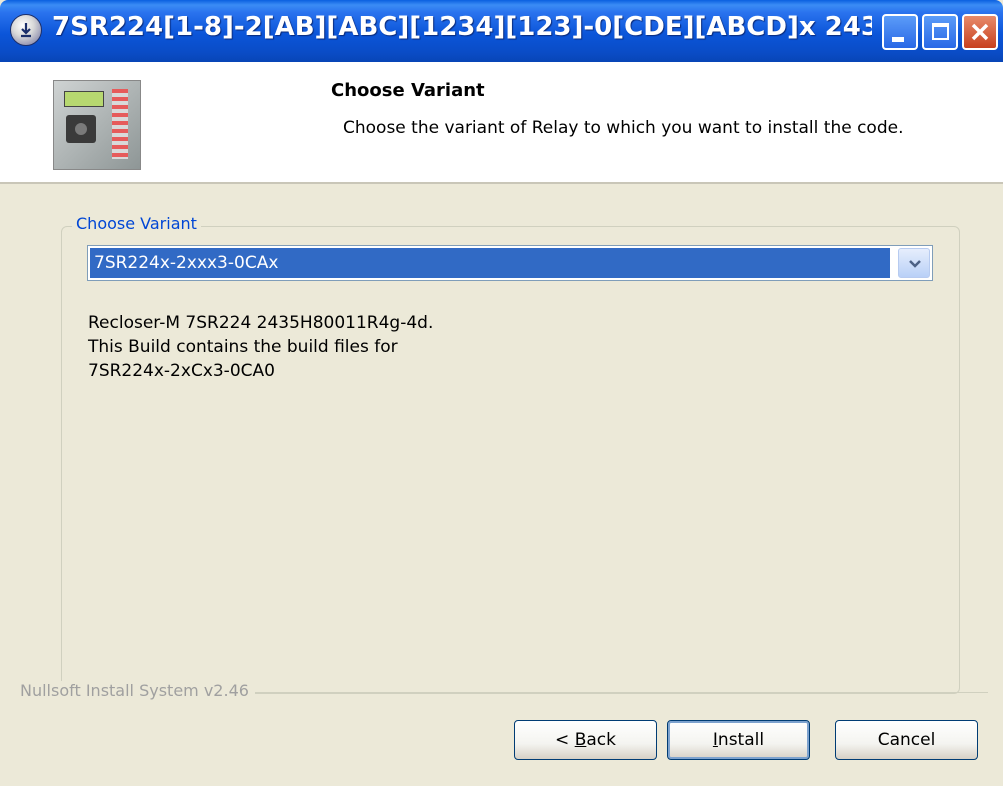 Image resolution: width=1003 pixels, height=786 pixels. Describe the element at coordinates (136, 223) in the screenshot. I see `group-label: Choose Variant` at that location.